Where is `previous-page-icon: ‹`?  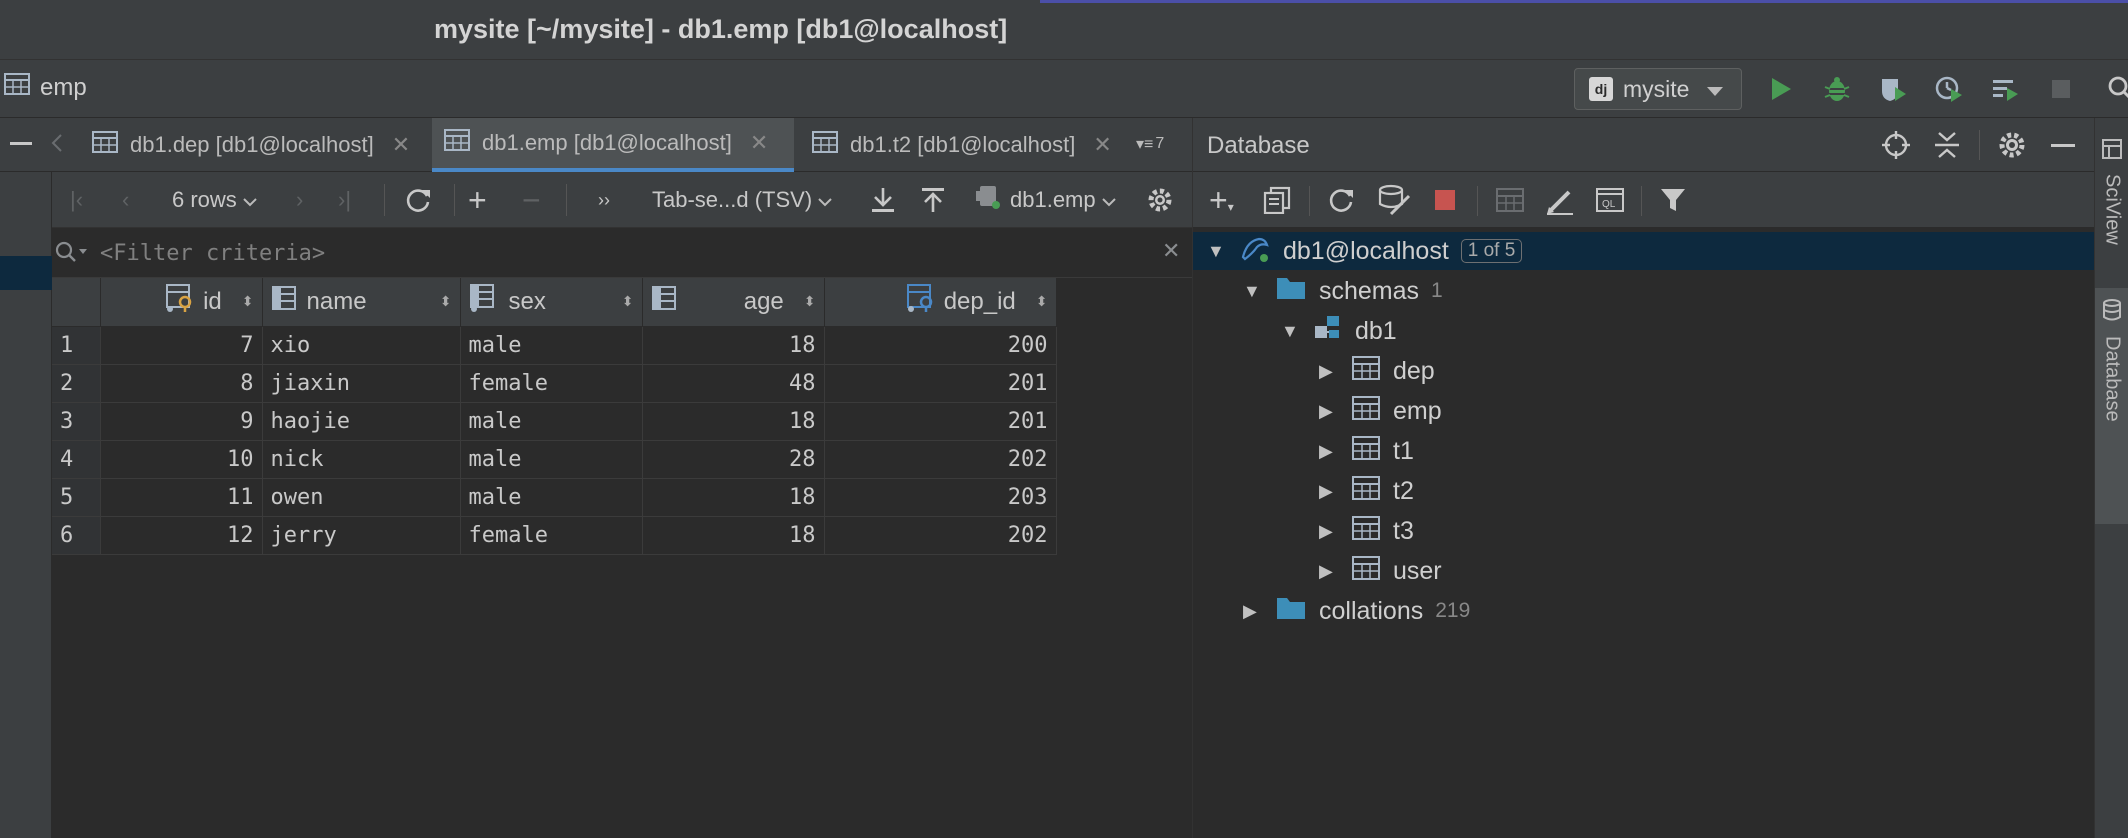 previous-page-icon: ‹ is located at coordinates (125, 200).